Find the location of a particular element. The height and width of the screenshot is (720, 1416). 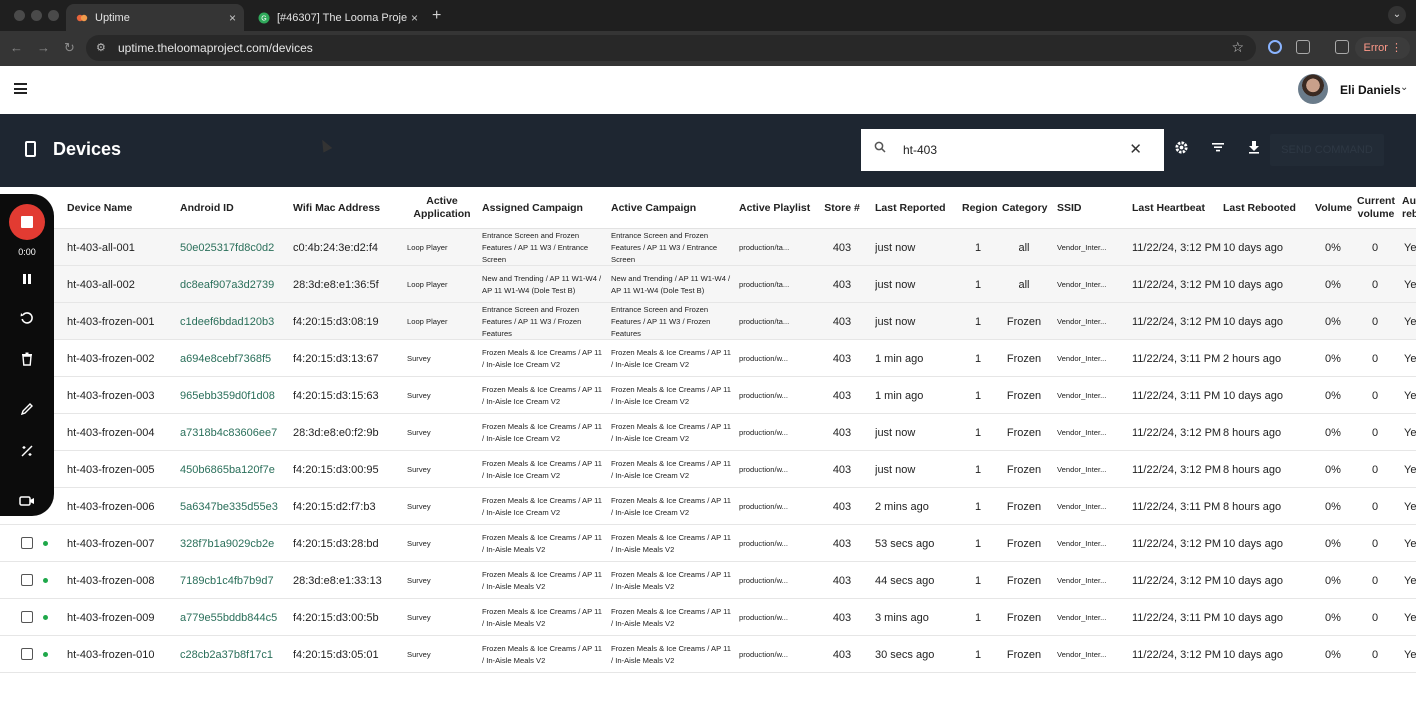

search-field: ✕ is located at coordinates (1012, 150).